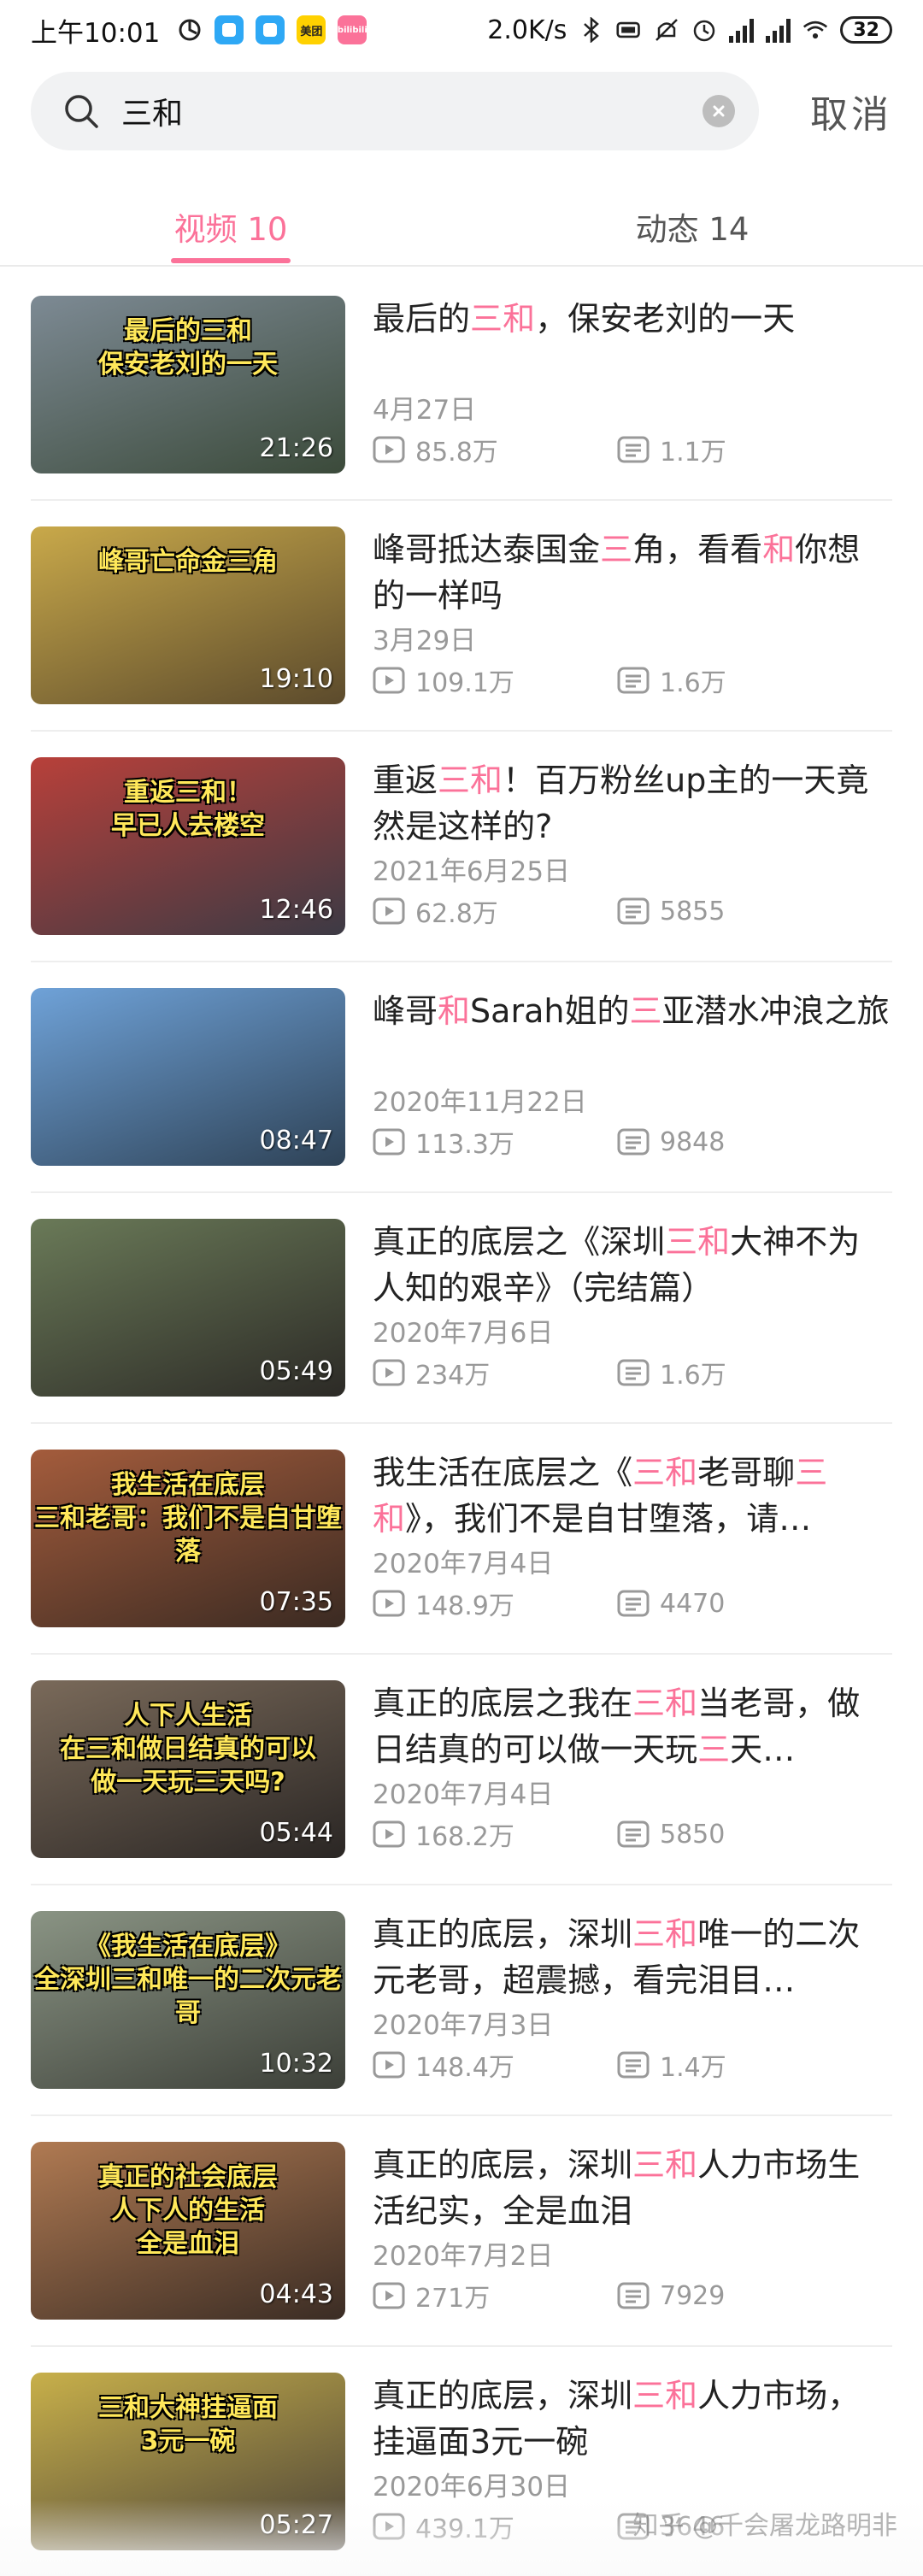 The height and width of the screenshot is (2576, 923). I want to click on video-title: 真正的底层，深圳三和人力市场生活纪实，全是血泪, so click(632, 2188).